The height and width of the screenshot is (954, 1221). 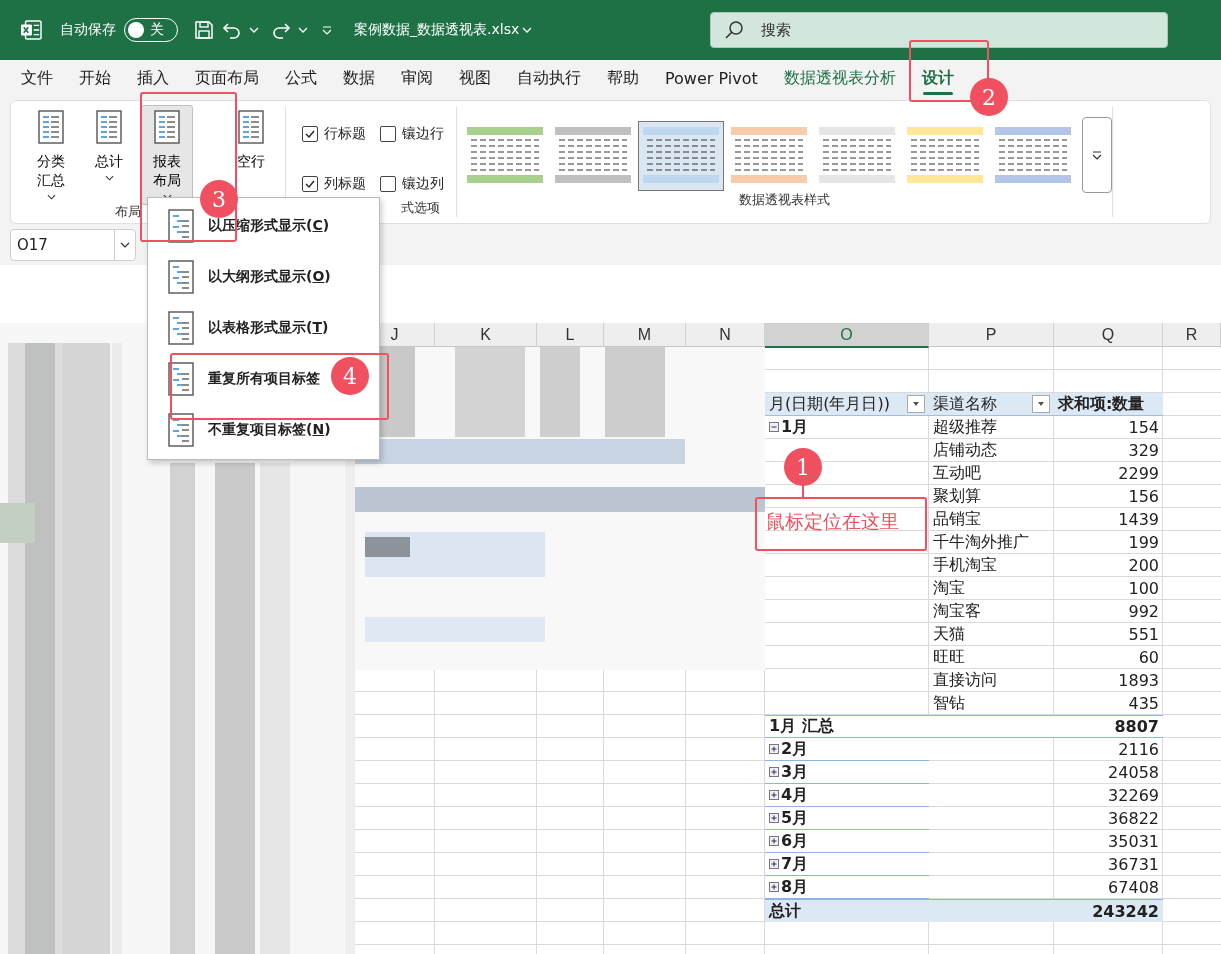 What do you see at coordinates (991, 335) in the screenshot?
I see `column-header: P` at bounding box center [991, 335].